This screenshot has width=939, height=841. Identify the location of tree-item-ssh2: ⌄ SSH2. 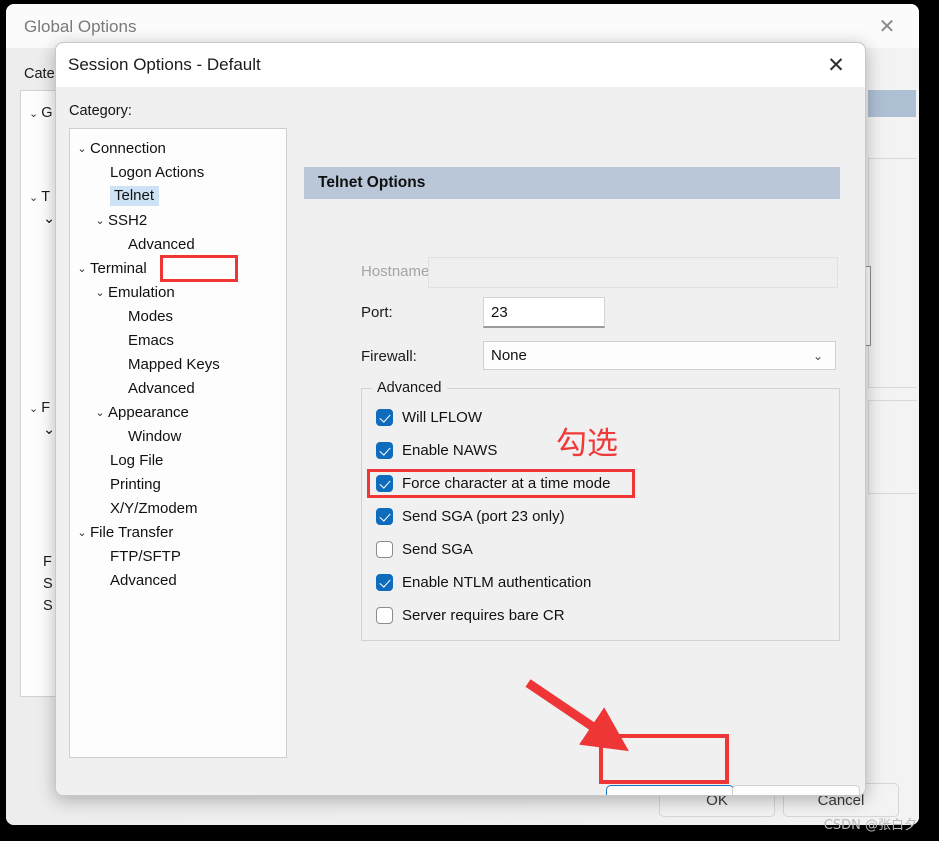
(121, 220).